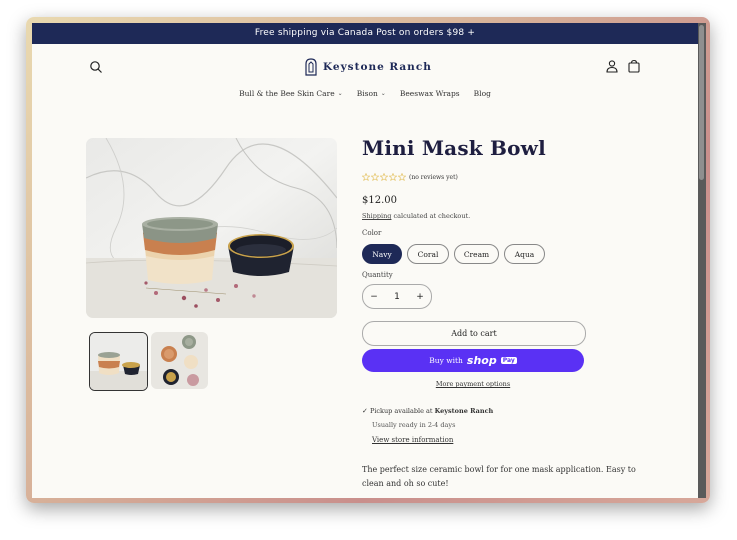 The height and width of the screenshot is (540, 737). I want to click on nav-item-blog: Blog, so click(482, 93).